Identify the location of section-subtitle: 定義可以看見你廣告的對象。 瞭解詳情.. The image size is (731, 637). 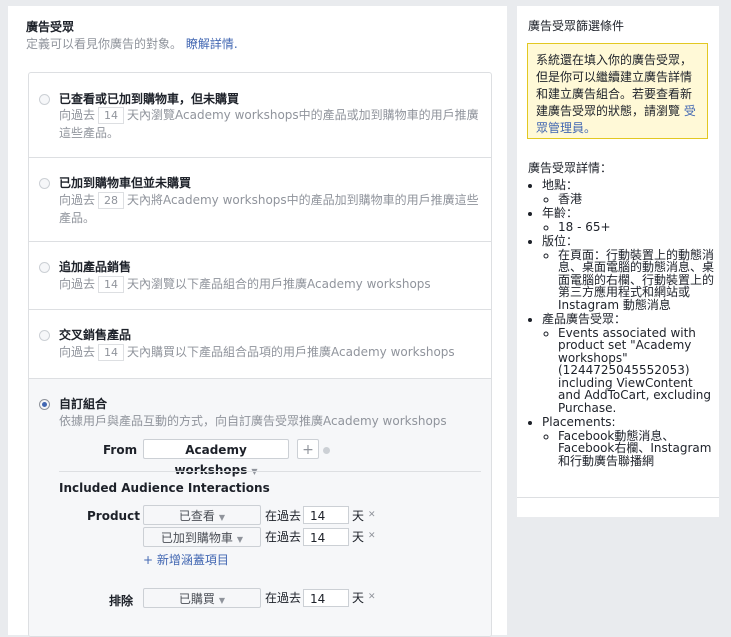
(132, 44).